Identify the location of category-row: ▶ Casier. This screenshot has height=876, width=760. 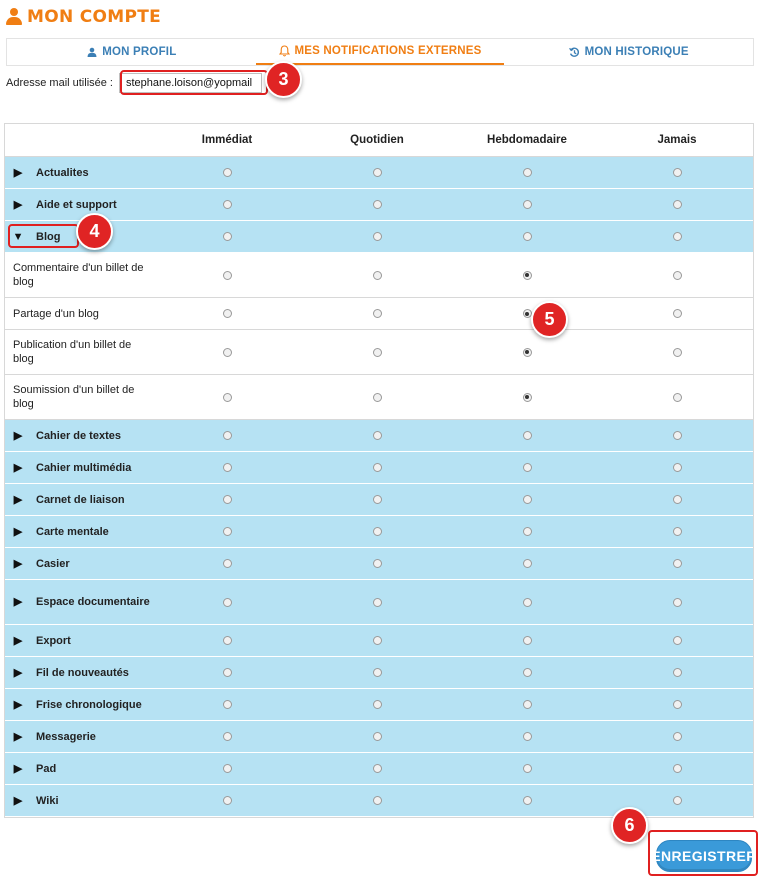
(379, 564).